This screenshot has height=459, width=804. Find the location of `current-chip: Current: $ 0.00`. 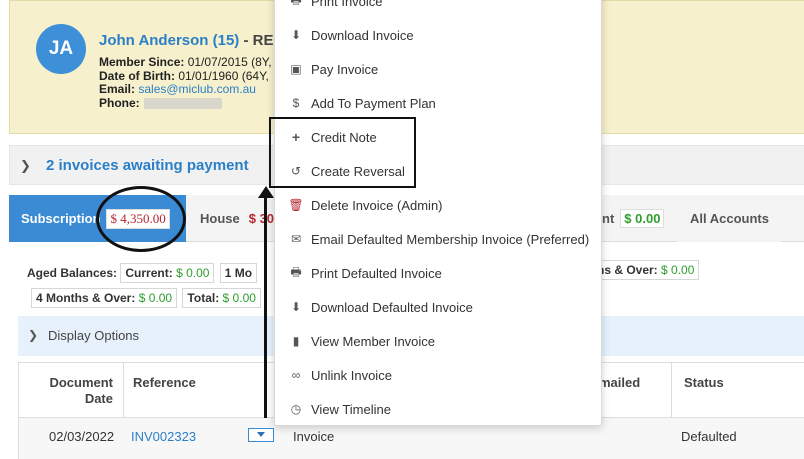

current-chip: Current: $ 0.00 is located at coordinates (167, 273).